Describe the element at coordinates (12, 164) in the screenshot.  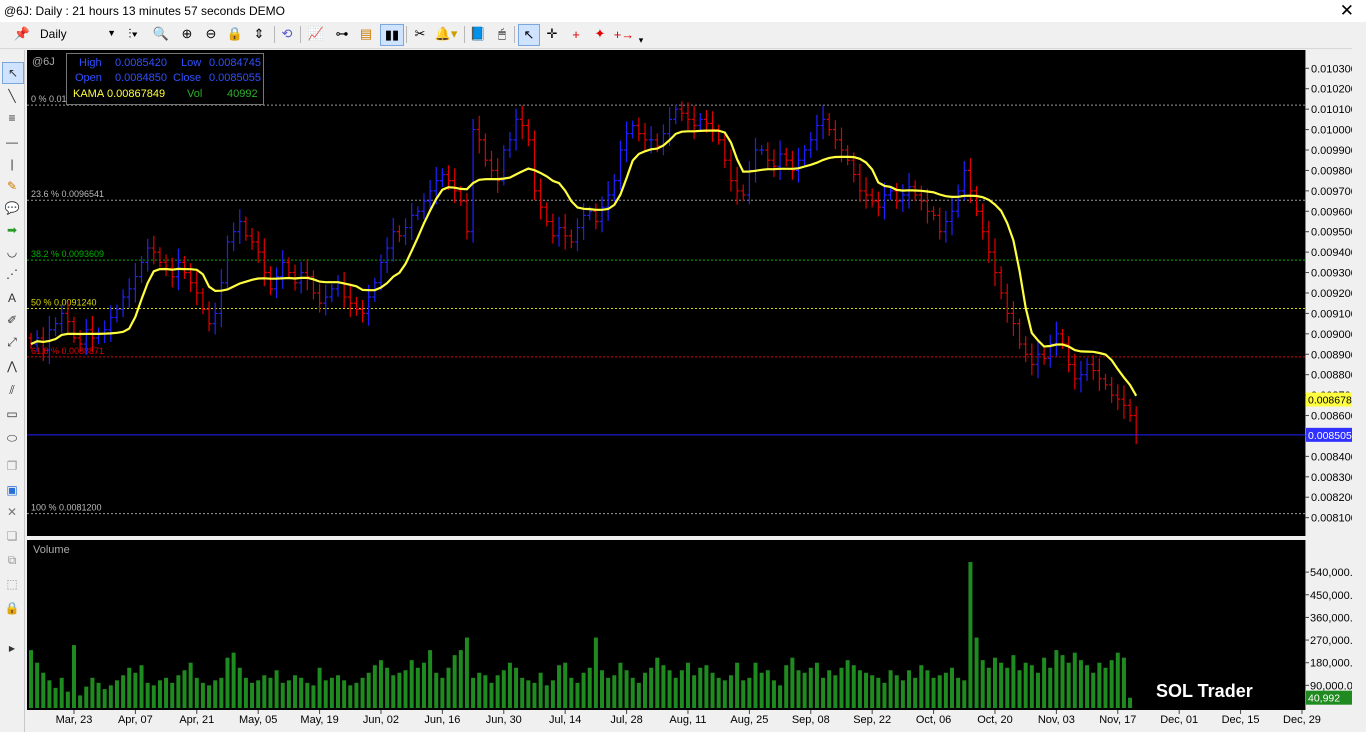
I see `vline-tool-icon: |` at that location.